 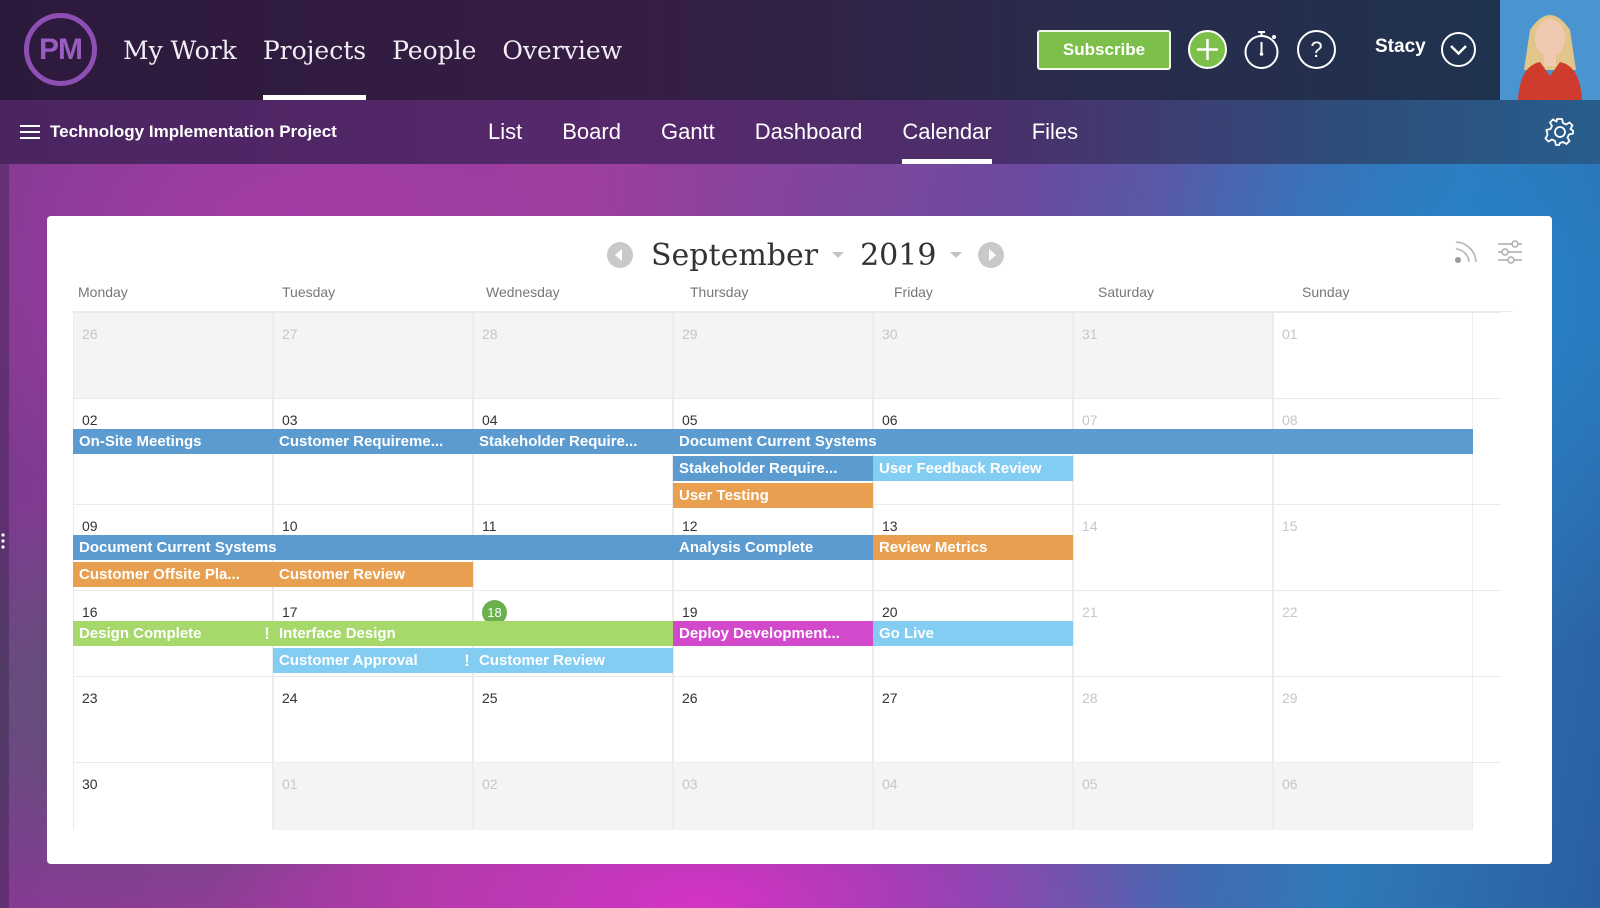 What do you see at coordinates (973, 468) in the screenshot?
I see `calendar-event: User Feedback Review` at bounding box center [973, 468].